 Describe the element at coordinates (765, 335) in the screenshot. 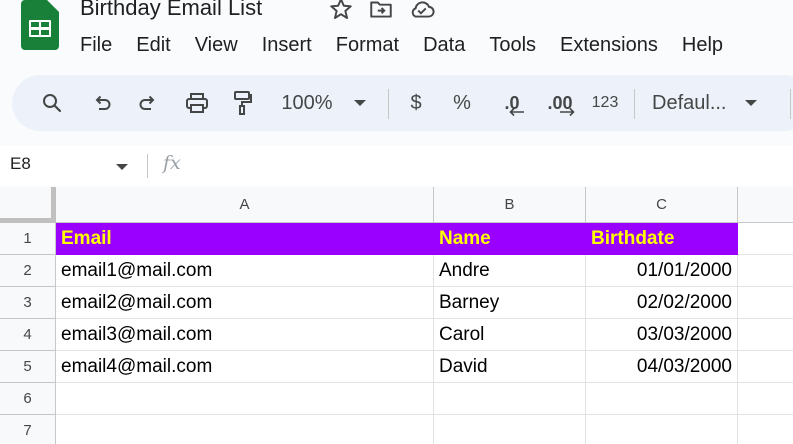

I see `cell-d4` at that location.